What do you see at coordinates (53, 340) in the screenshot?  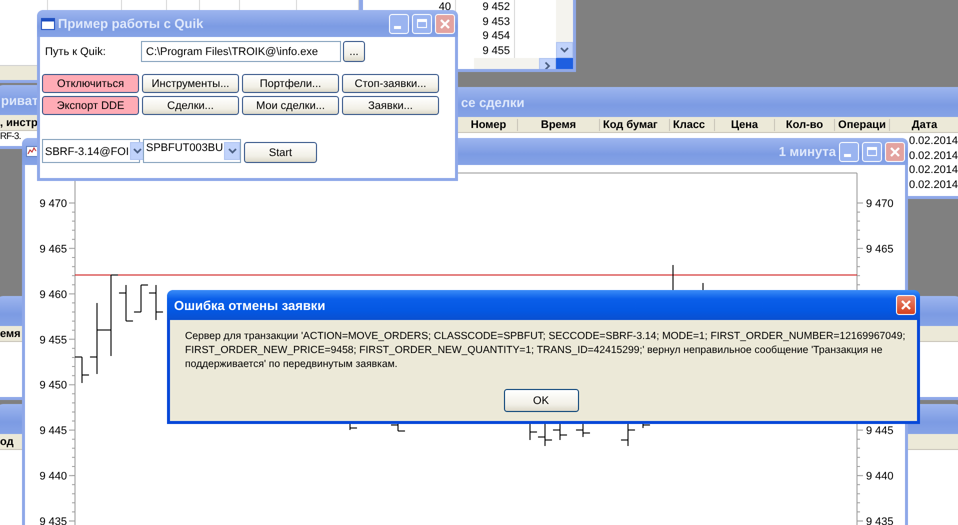 I see `axis-label: 9 455` at bounding box center [53, 340].